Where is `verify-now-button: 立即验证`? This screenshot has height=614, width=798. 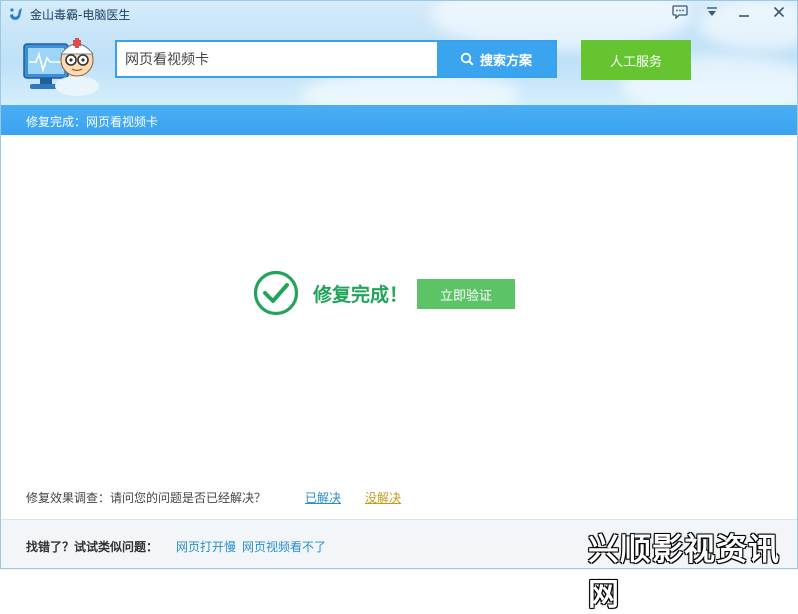 verify-now-button: 立即验证 is located at coordinates (466, 294).